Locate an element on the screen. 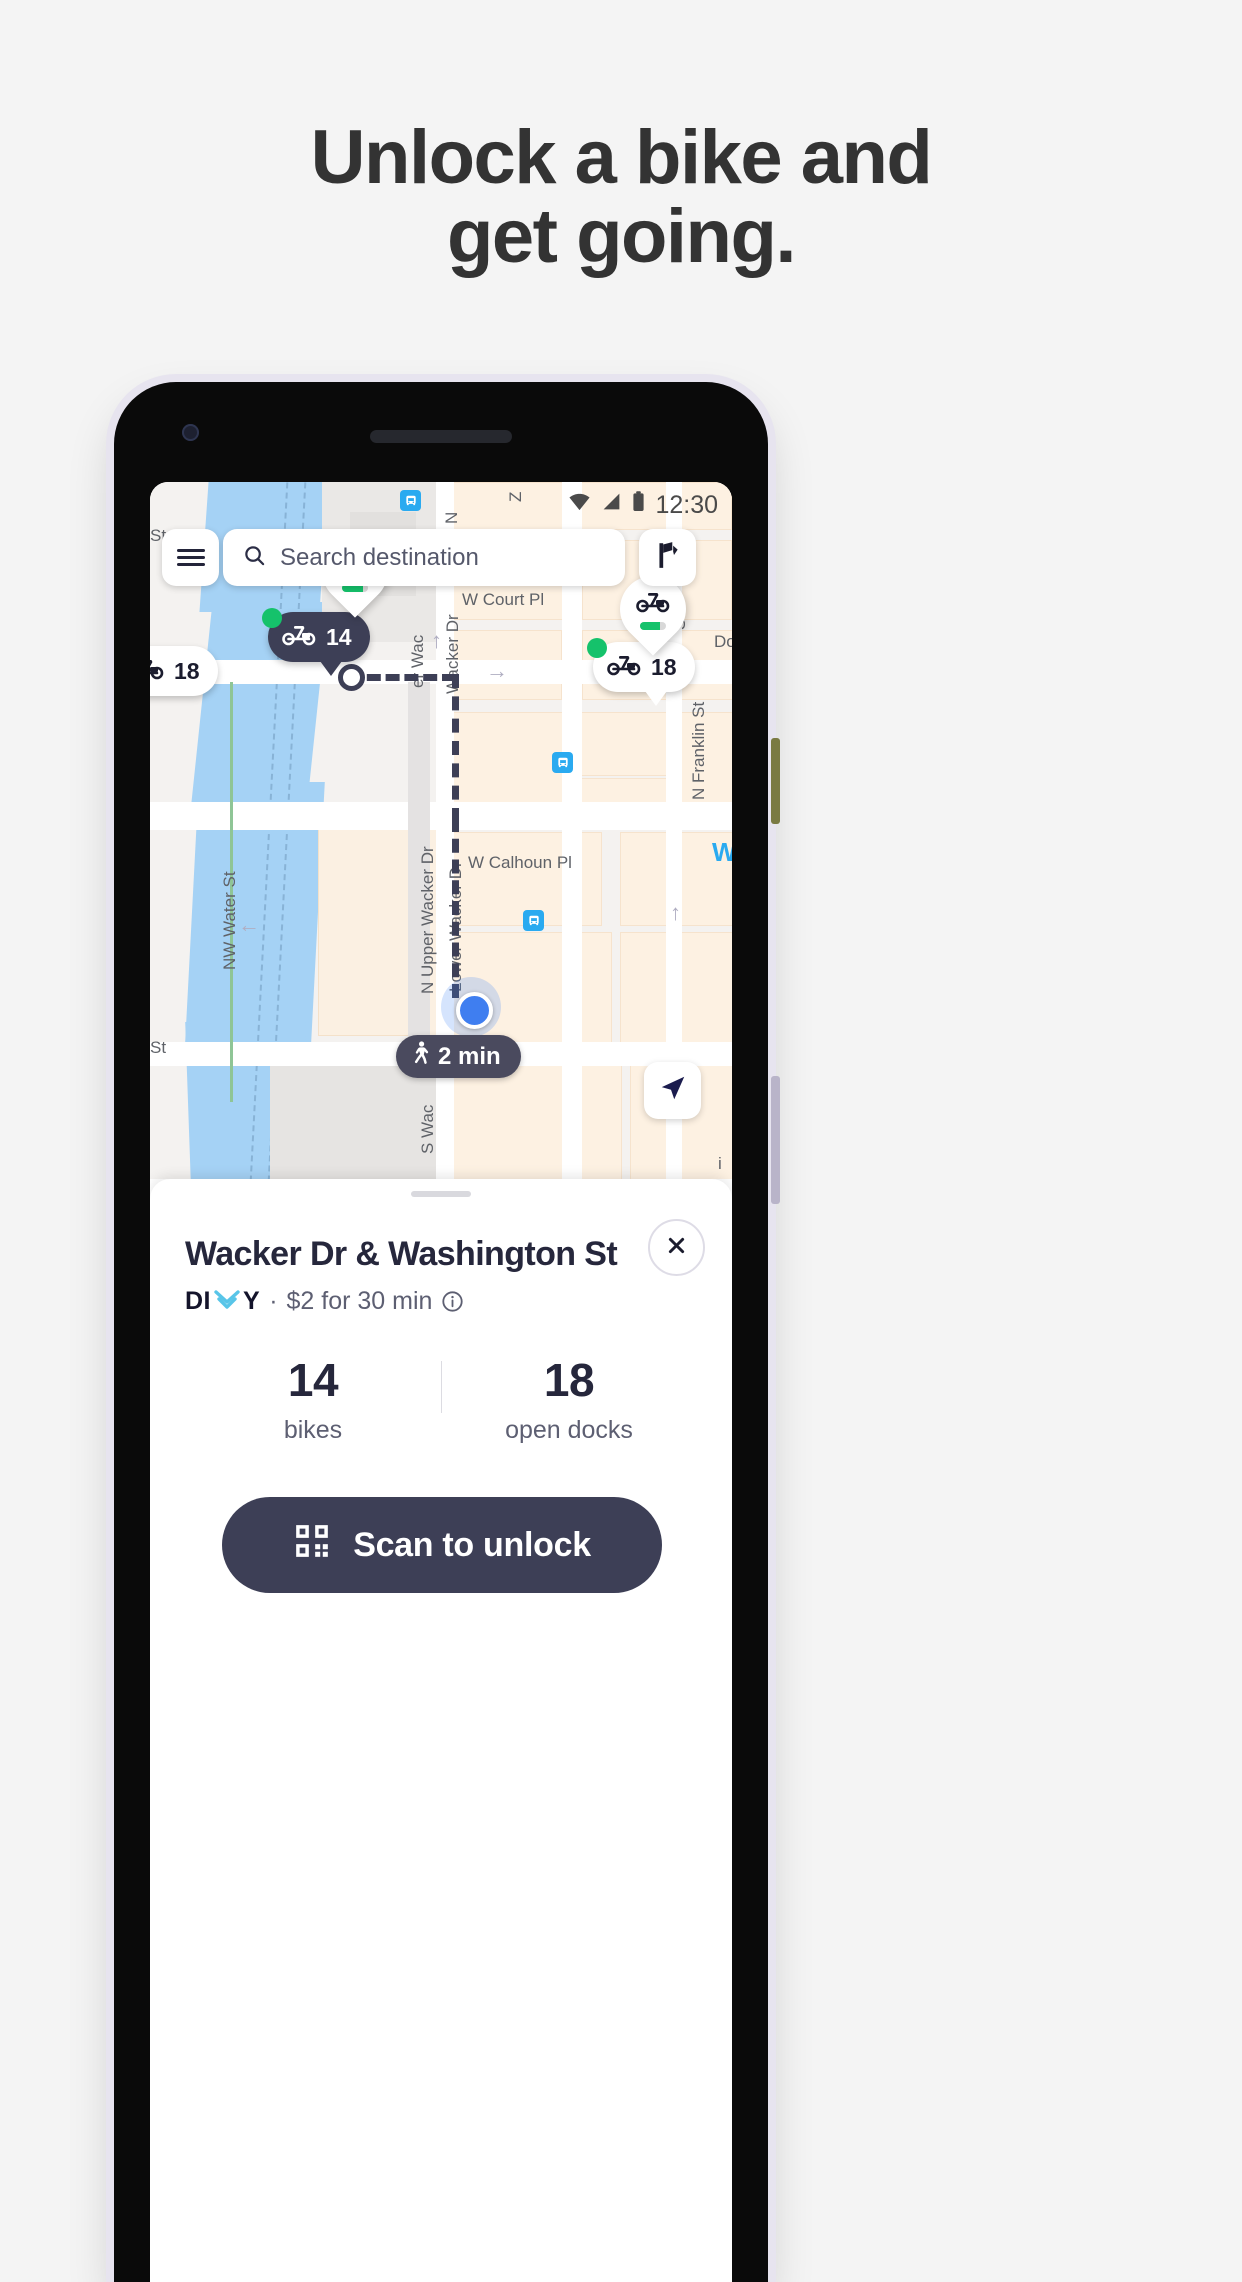  clock-time: 12:30 is located at coordinates (686, 504).